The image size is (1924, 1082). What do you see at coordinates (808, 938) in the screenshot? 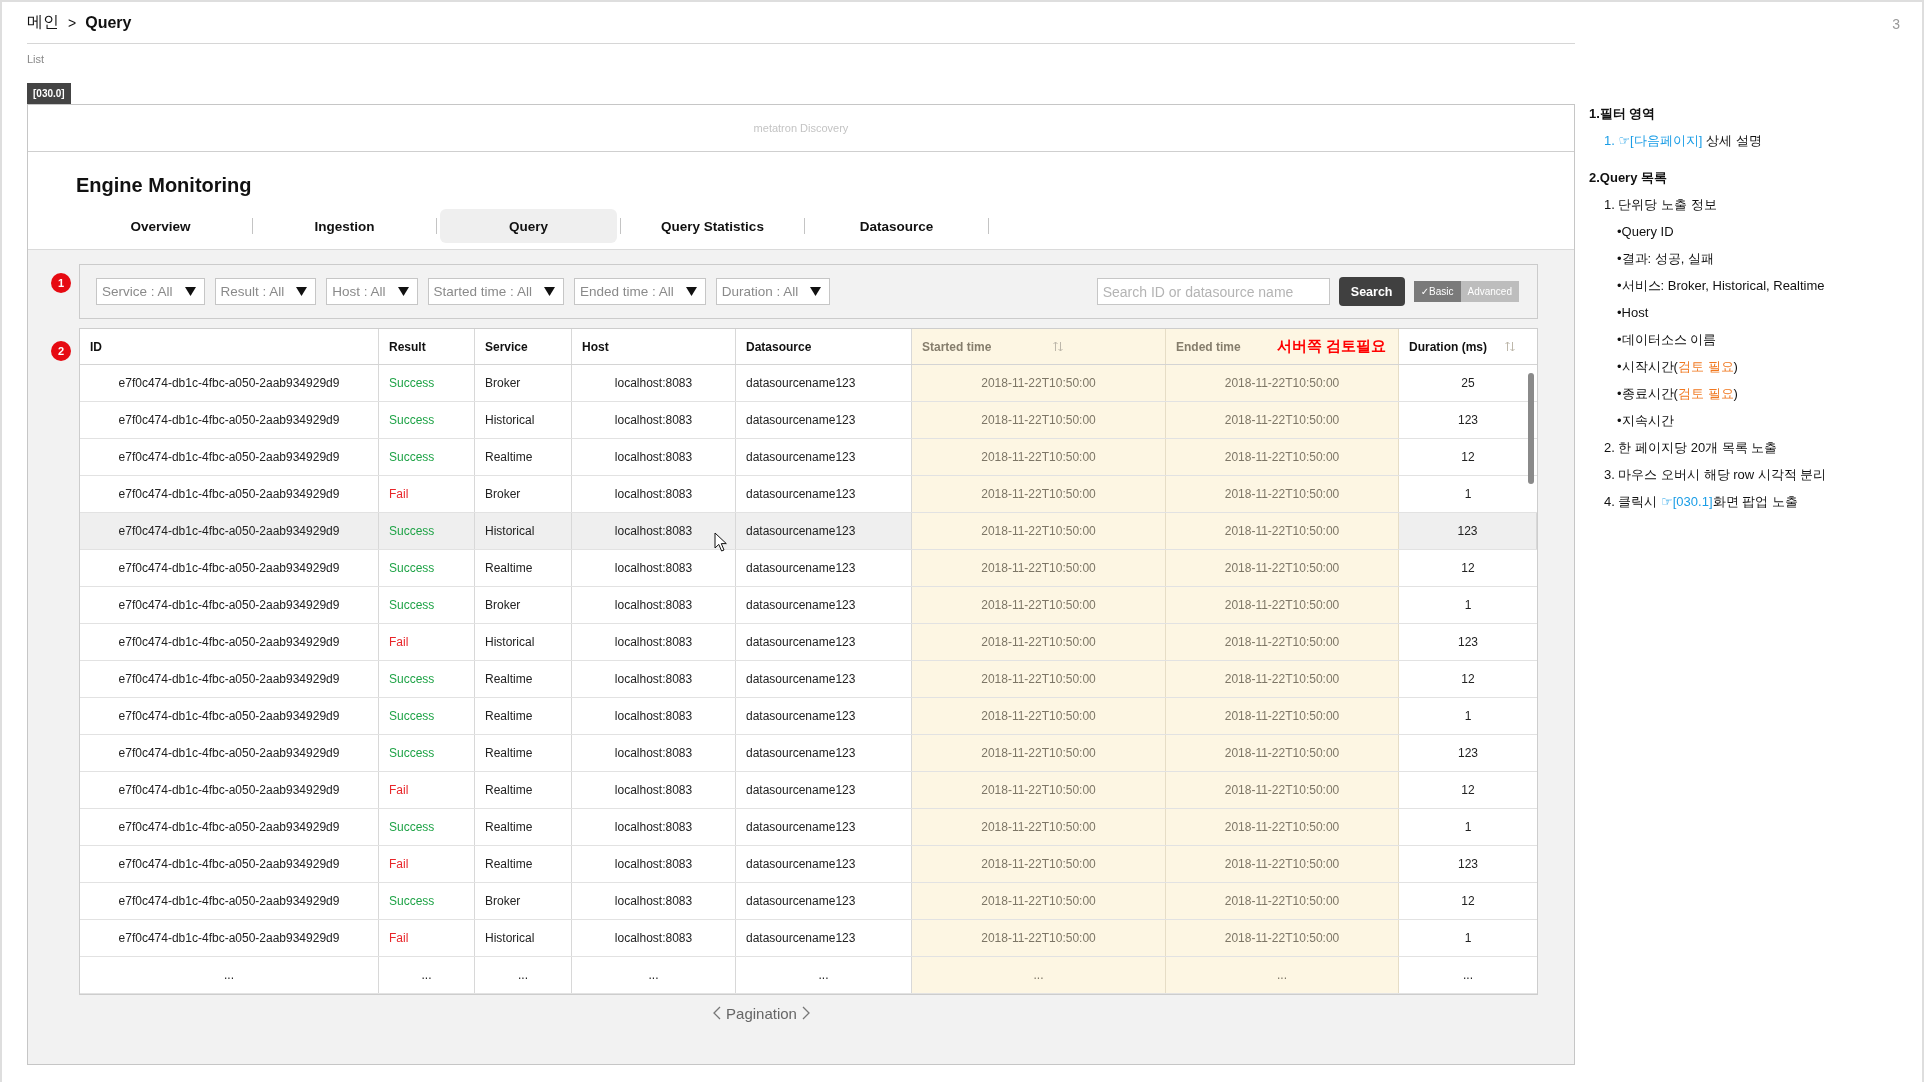
I see `table-row: e7f0c474-db1c-4fbc-a050-2aab934929d9 Fail Historical localhost:8083 datasourcename123 2018-11-22T10:50:00 2018-11-22T10:50:00 1` at bounding box center [808, 938].